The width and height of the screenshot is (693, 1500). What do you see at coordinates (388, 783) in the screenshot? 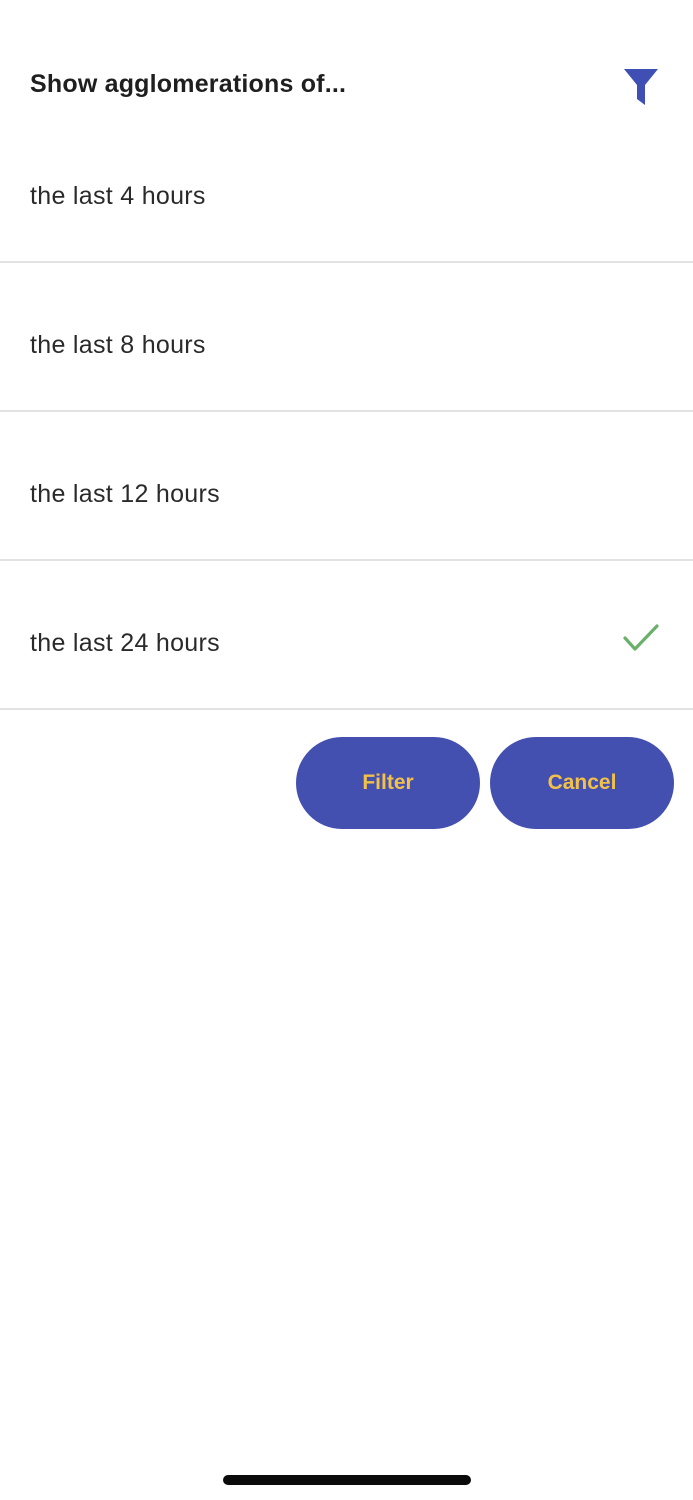
I see `filter-button: Filter` at bounding box center [388, 783].